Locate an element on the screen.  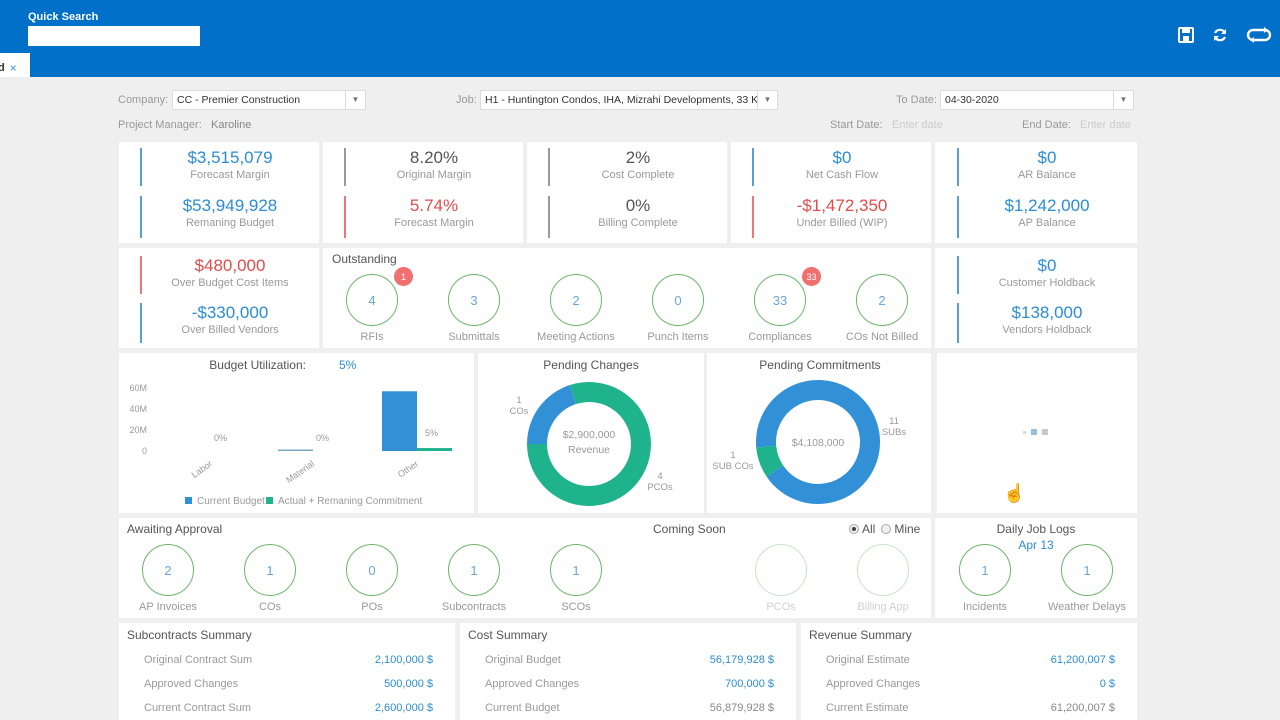
counter-circle: 3 is located at coordinates (474, 300).